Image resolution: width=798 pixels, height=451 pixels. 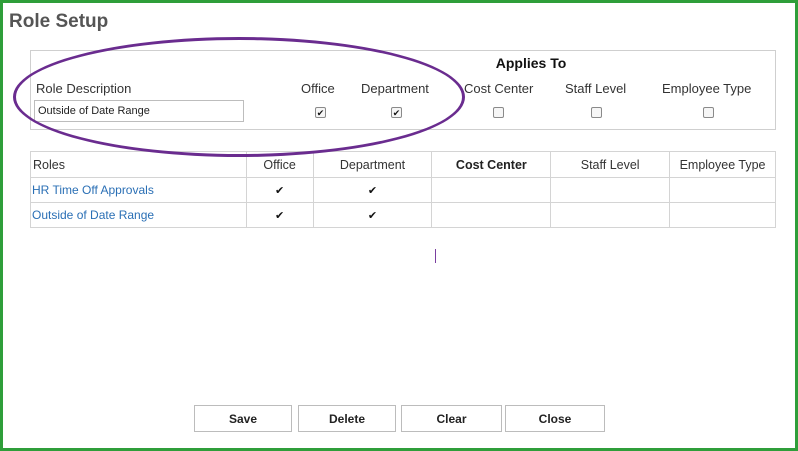 What do you see at coordinates (279, 164) in the screenshot?
I see `office-header: Office` at bounding box center [279, 164].